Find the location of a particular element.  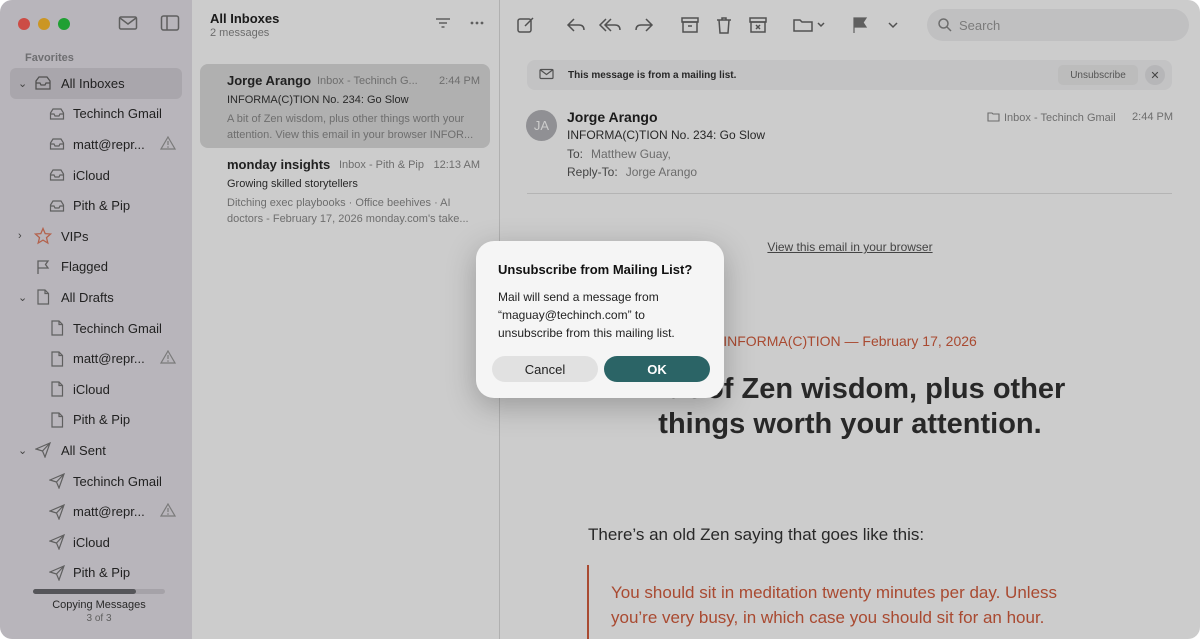

ok-button: OK is located at coordinates (657, 369).